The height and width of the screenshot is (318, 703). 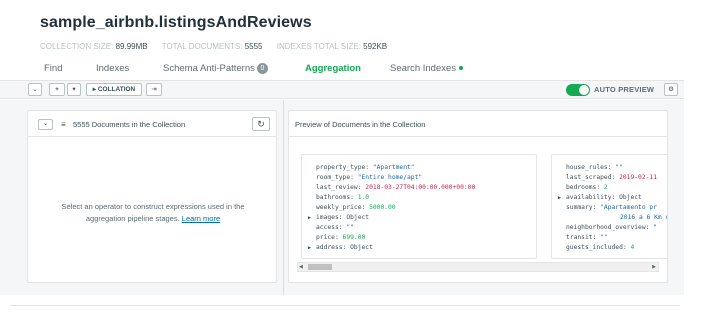 What do you see at coordinates (578, 90) in the screenshot?
I see `auto-preview-toggle` at bounding box center [578, 90].